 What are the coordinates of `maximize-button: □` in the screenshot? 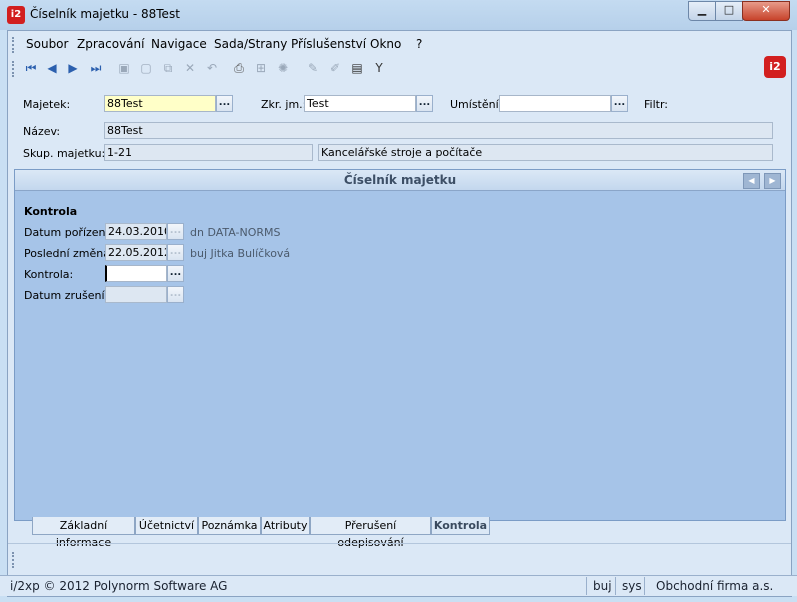 It's located at (729, 11).